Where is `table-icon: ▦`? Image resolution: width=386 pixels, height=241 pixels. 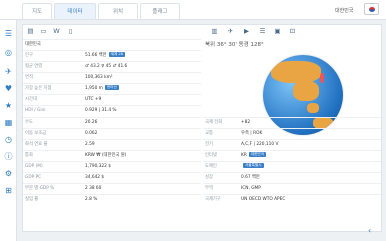
table-icon: ▦ is located at coordinates (8, 122).